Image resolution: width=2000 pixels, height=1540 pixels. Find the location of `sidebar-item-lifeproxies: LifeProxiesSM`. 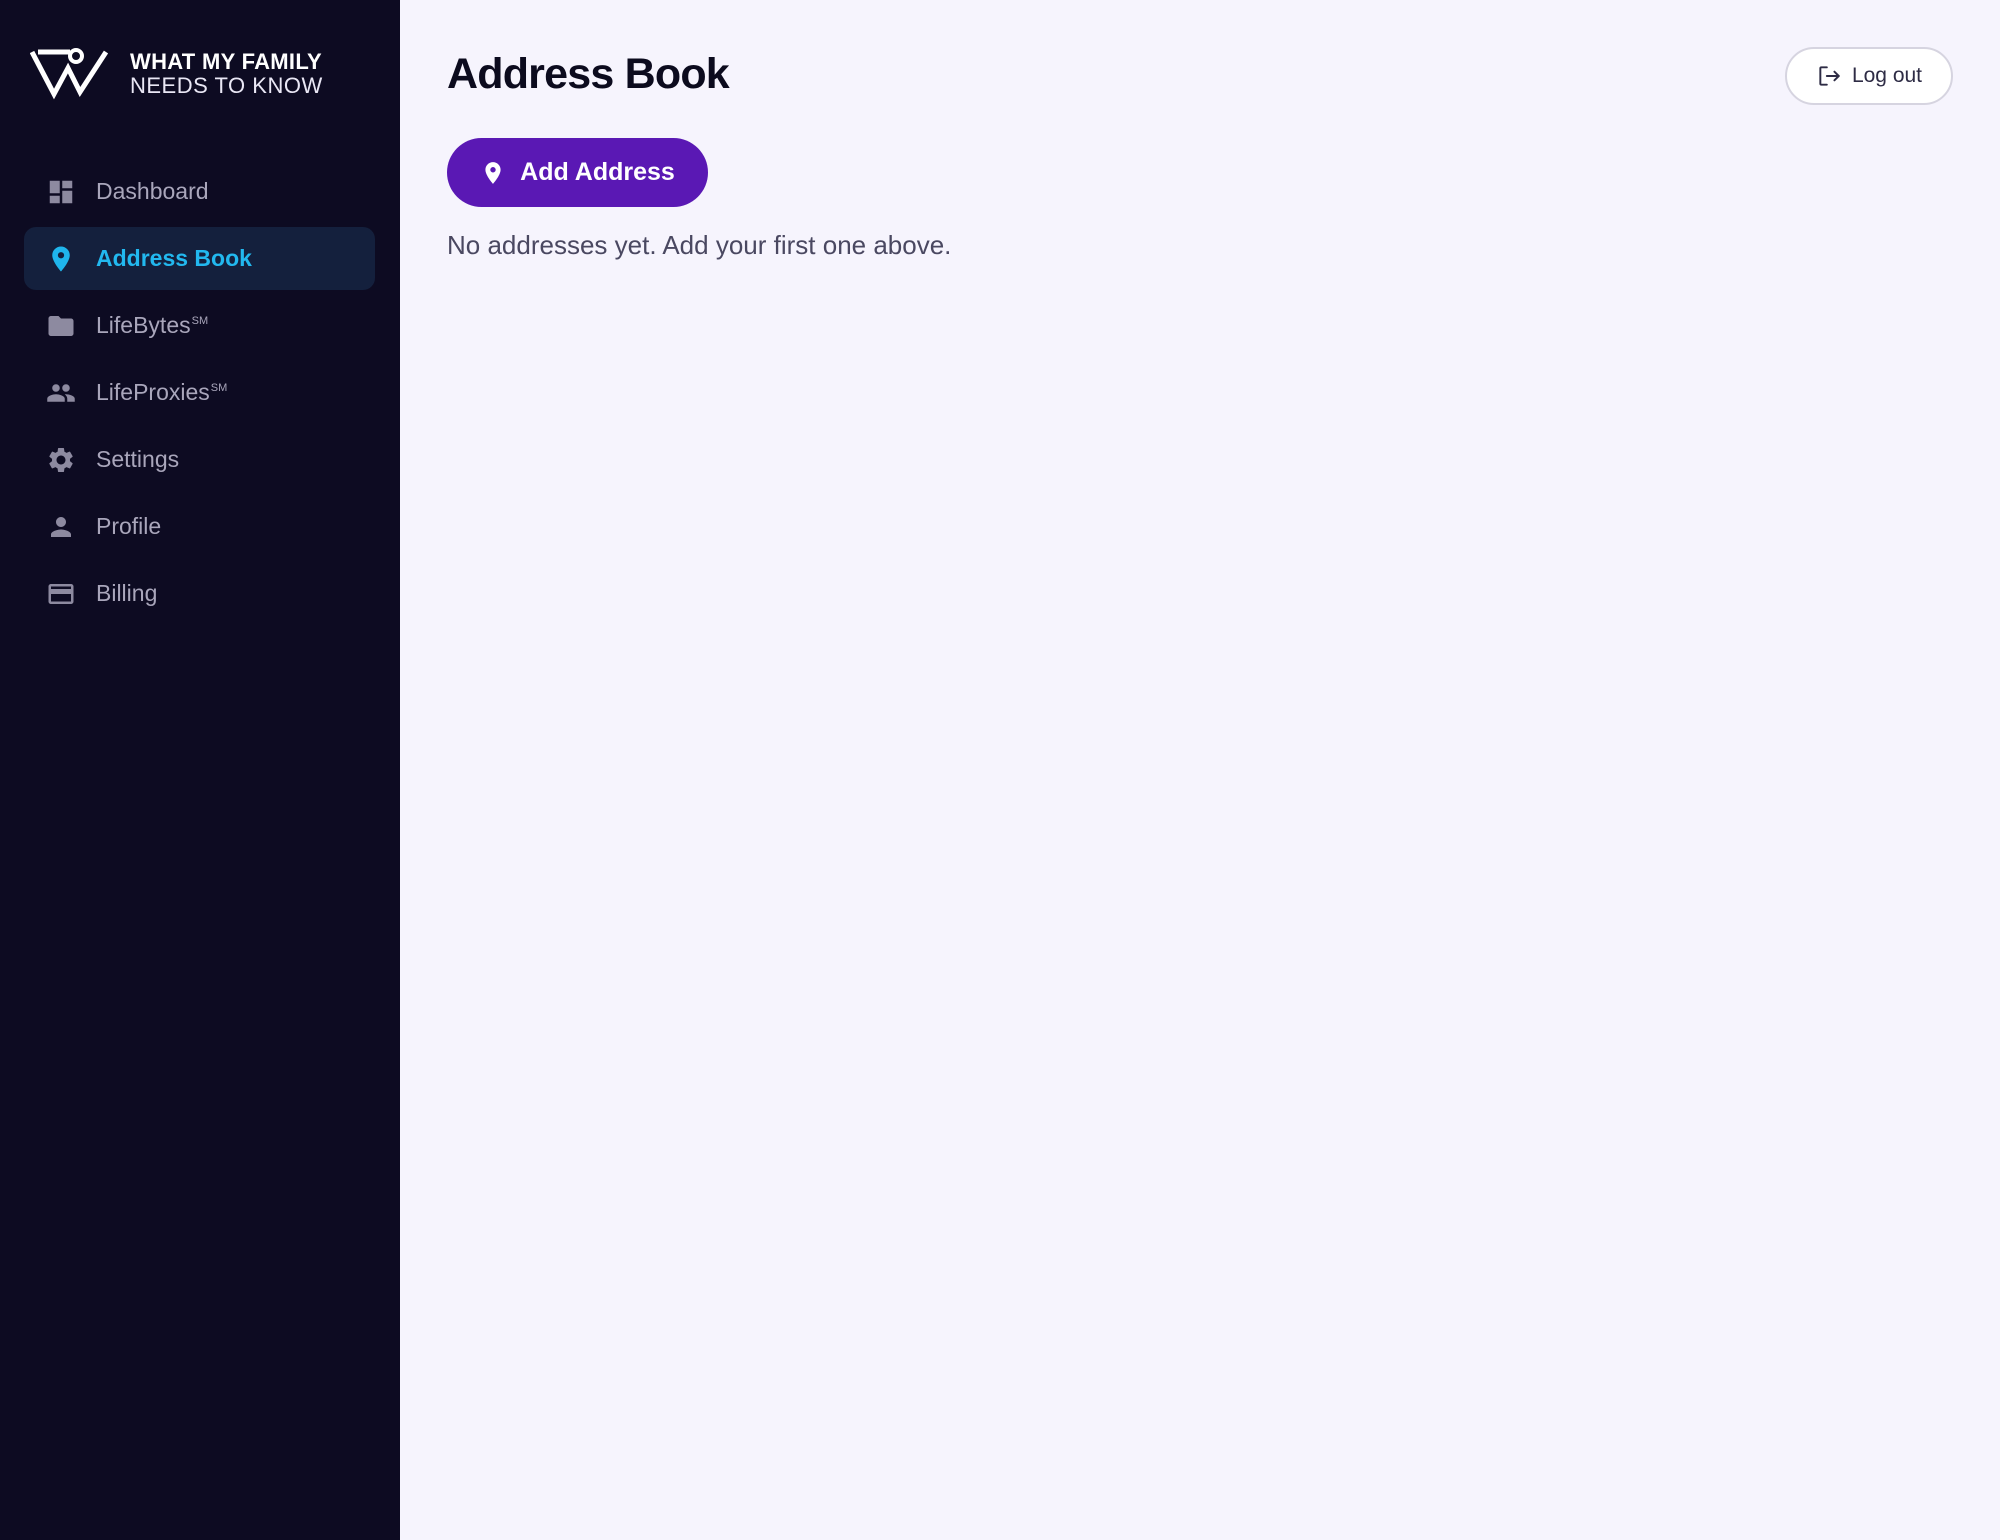

sidebar-item-lifeproxies: LifeProxiesSM is located at coordinates (199, 392).